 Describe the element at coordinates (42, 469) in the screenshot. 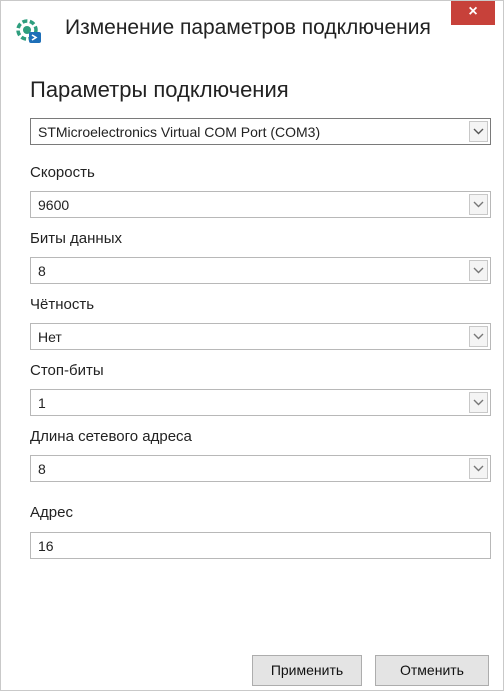

I see `address-length-select-value: 8` at that location.